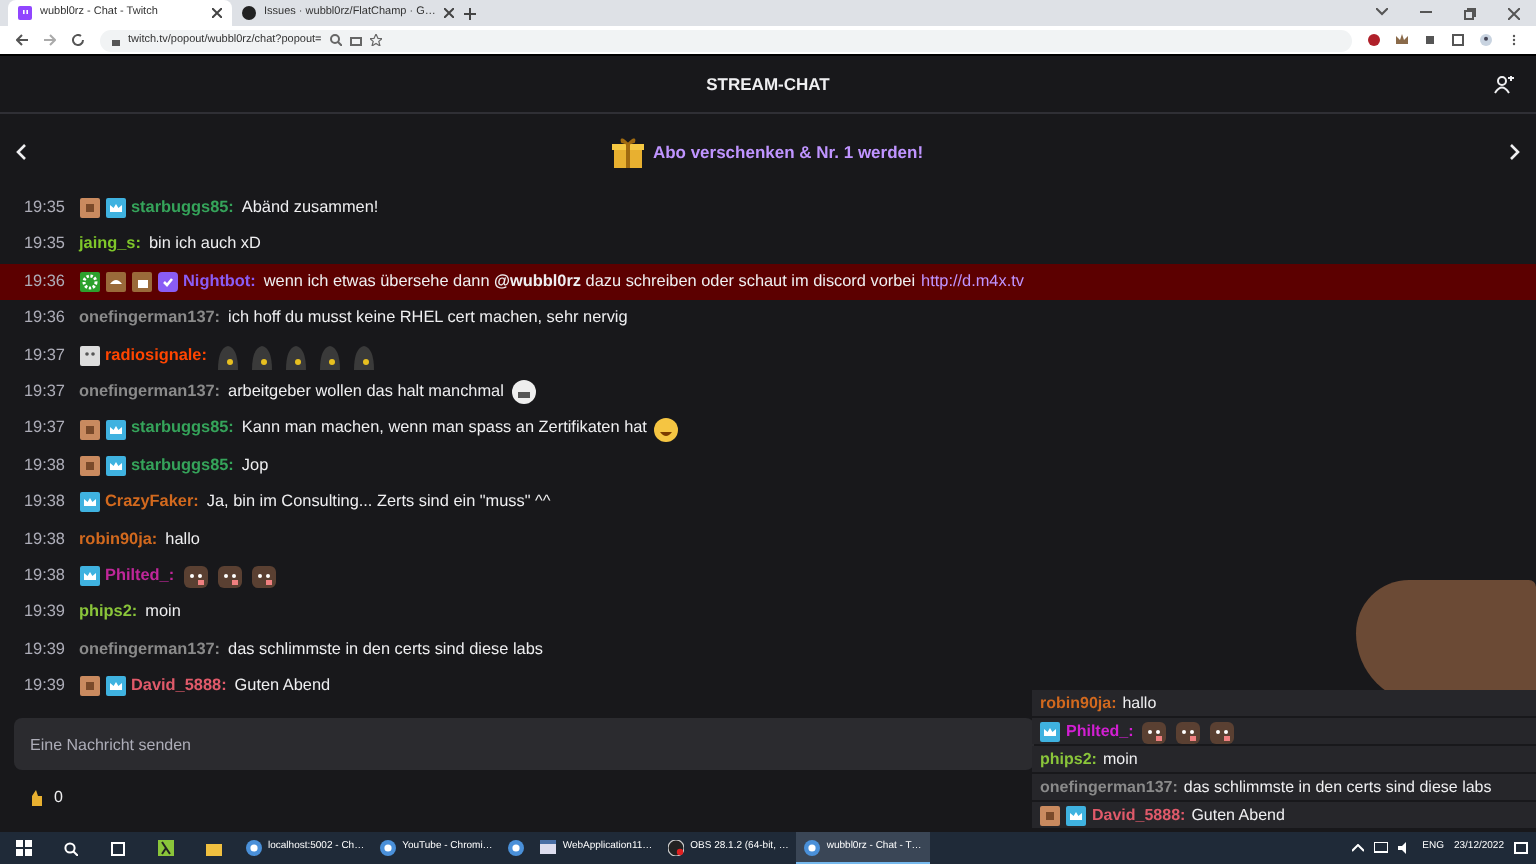  I want to click on back-arrow-icon, so click(22, 40).